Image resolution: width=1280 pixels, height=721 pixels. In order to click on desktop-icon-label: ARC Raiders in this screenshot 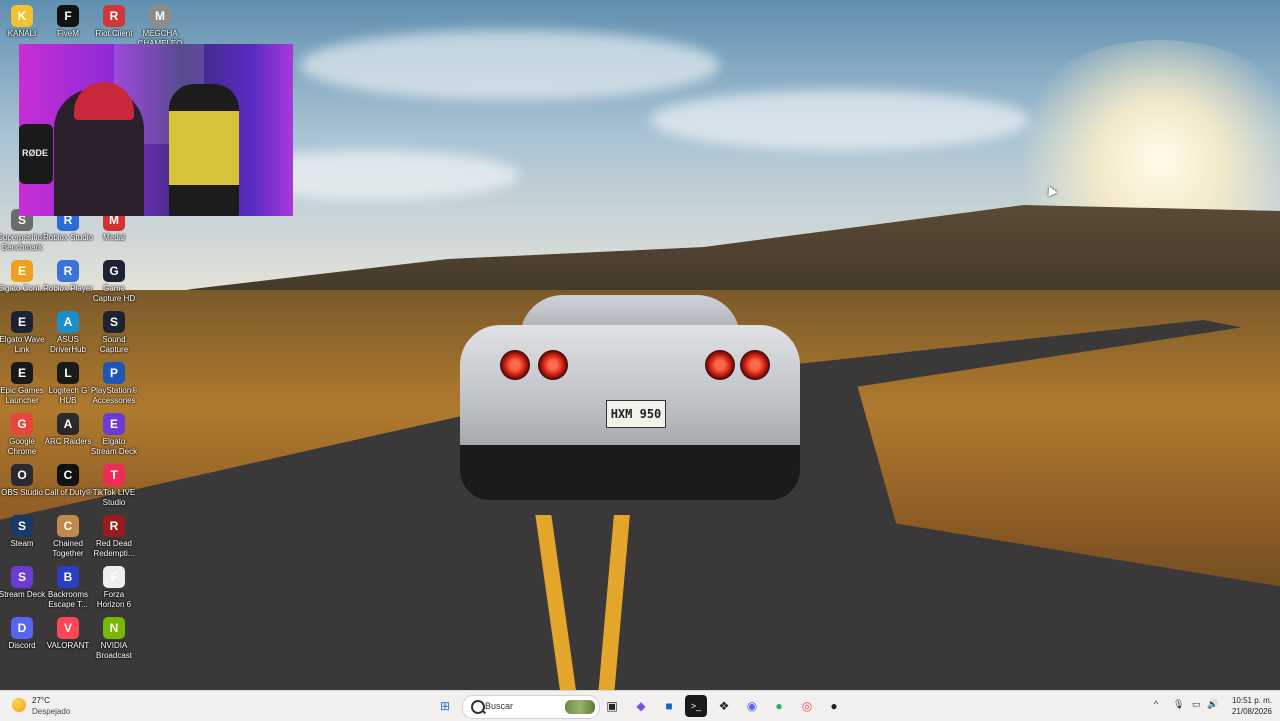, I will do `click(68, 441)`.